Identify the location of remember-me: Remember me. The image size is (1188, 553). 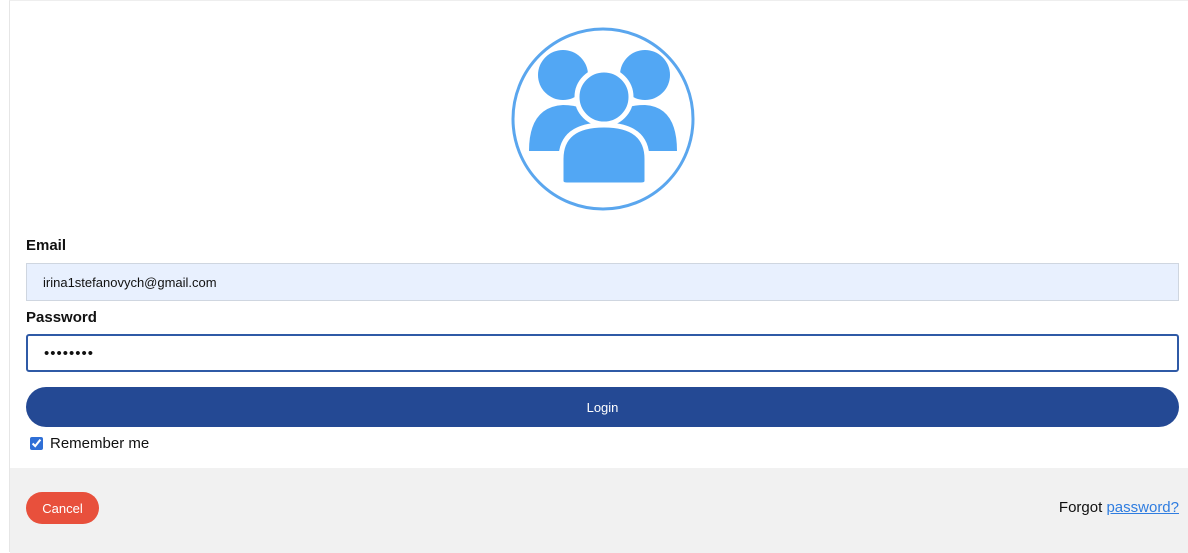
(88, 443).